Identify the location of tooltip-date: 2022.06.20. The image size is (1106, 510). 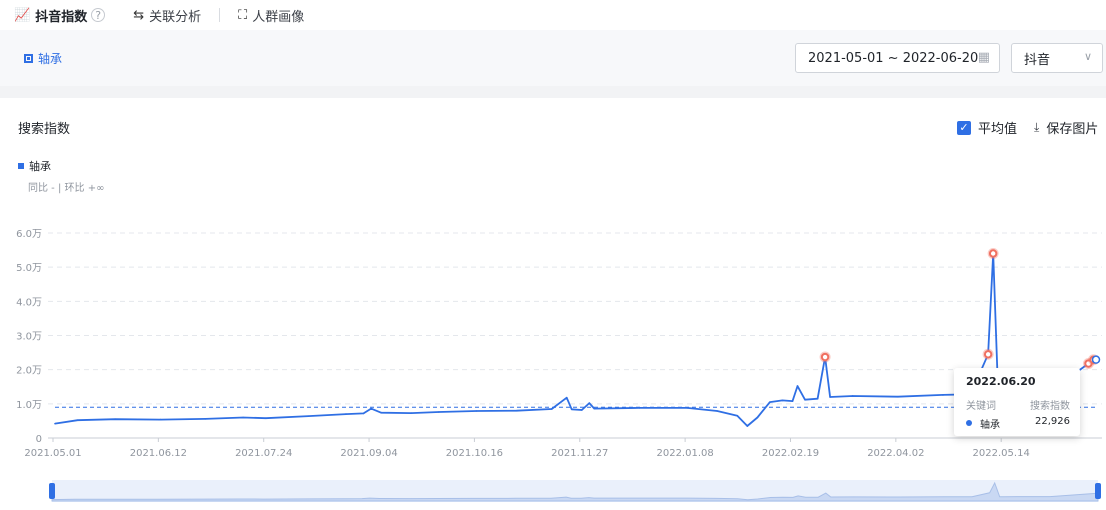
(1001, 381).